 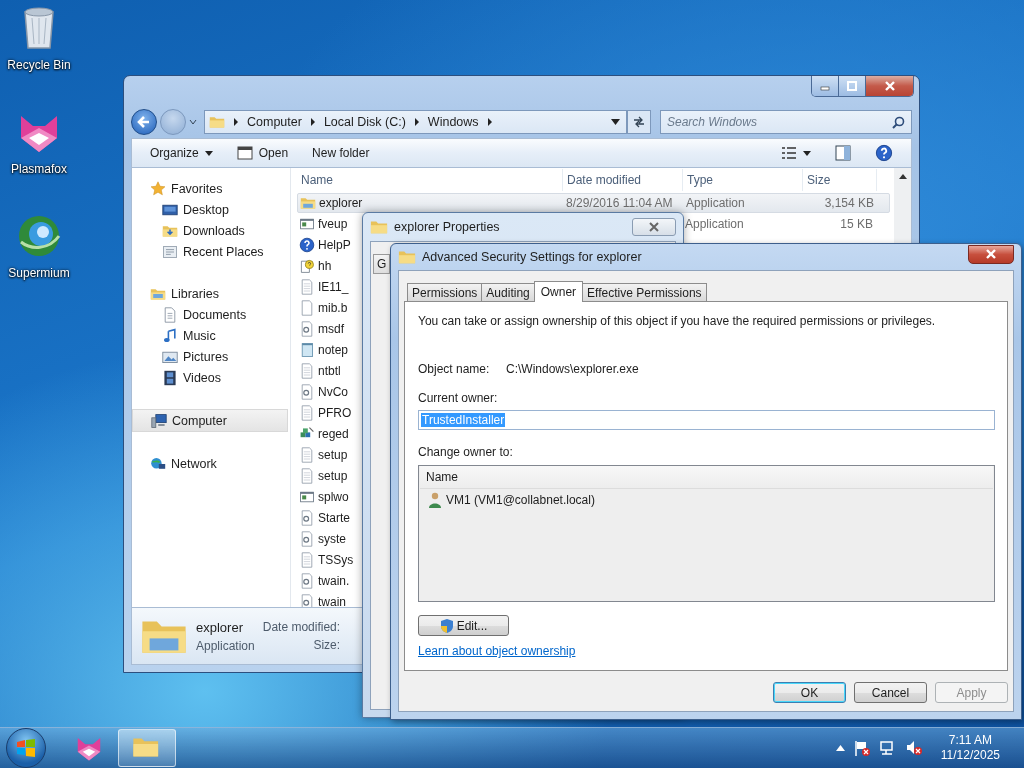 What do you see at coordinates (335, 413) in the screenshot?
I see `file-name: PFRO` at bounding box center [335, 413].